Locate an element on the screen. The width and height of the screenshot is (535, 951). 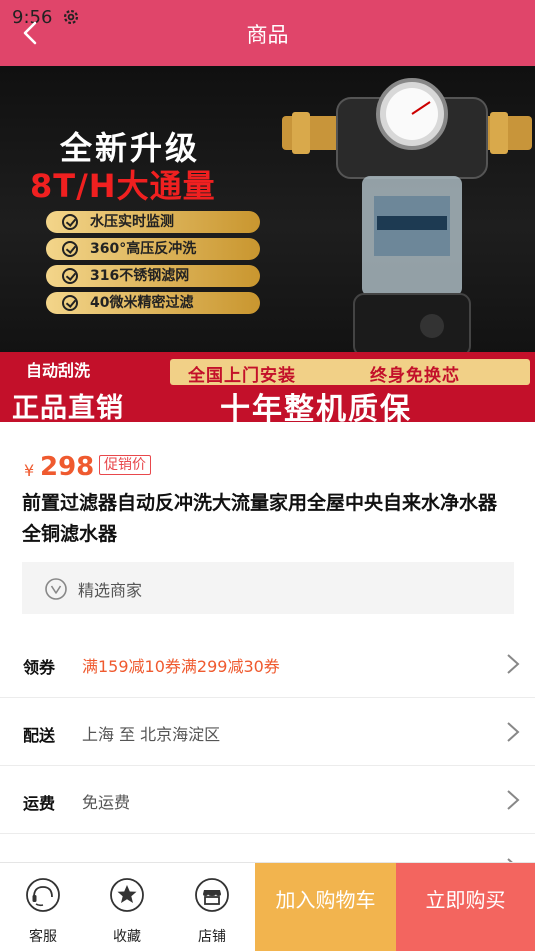
bottom-action-bar: 客服 收藏 店铺 加入购物车 立即购买 is located at coordinates (267, 906).